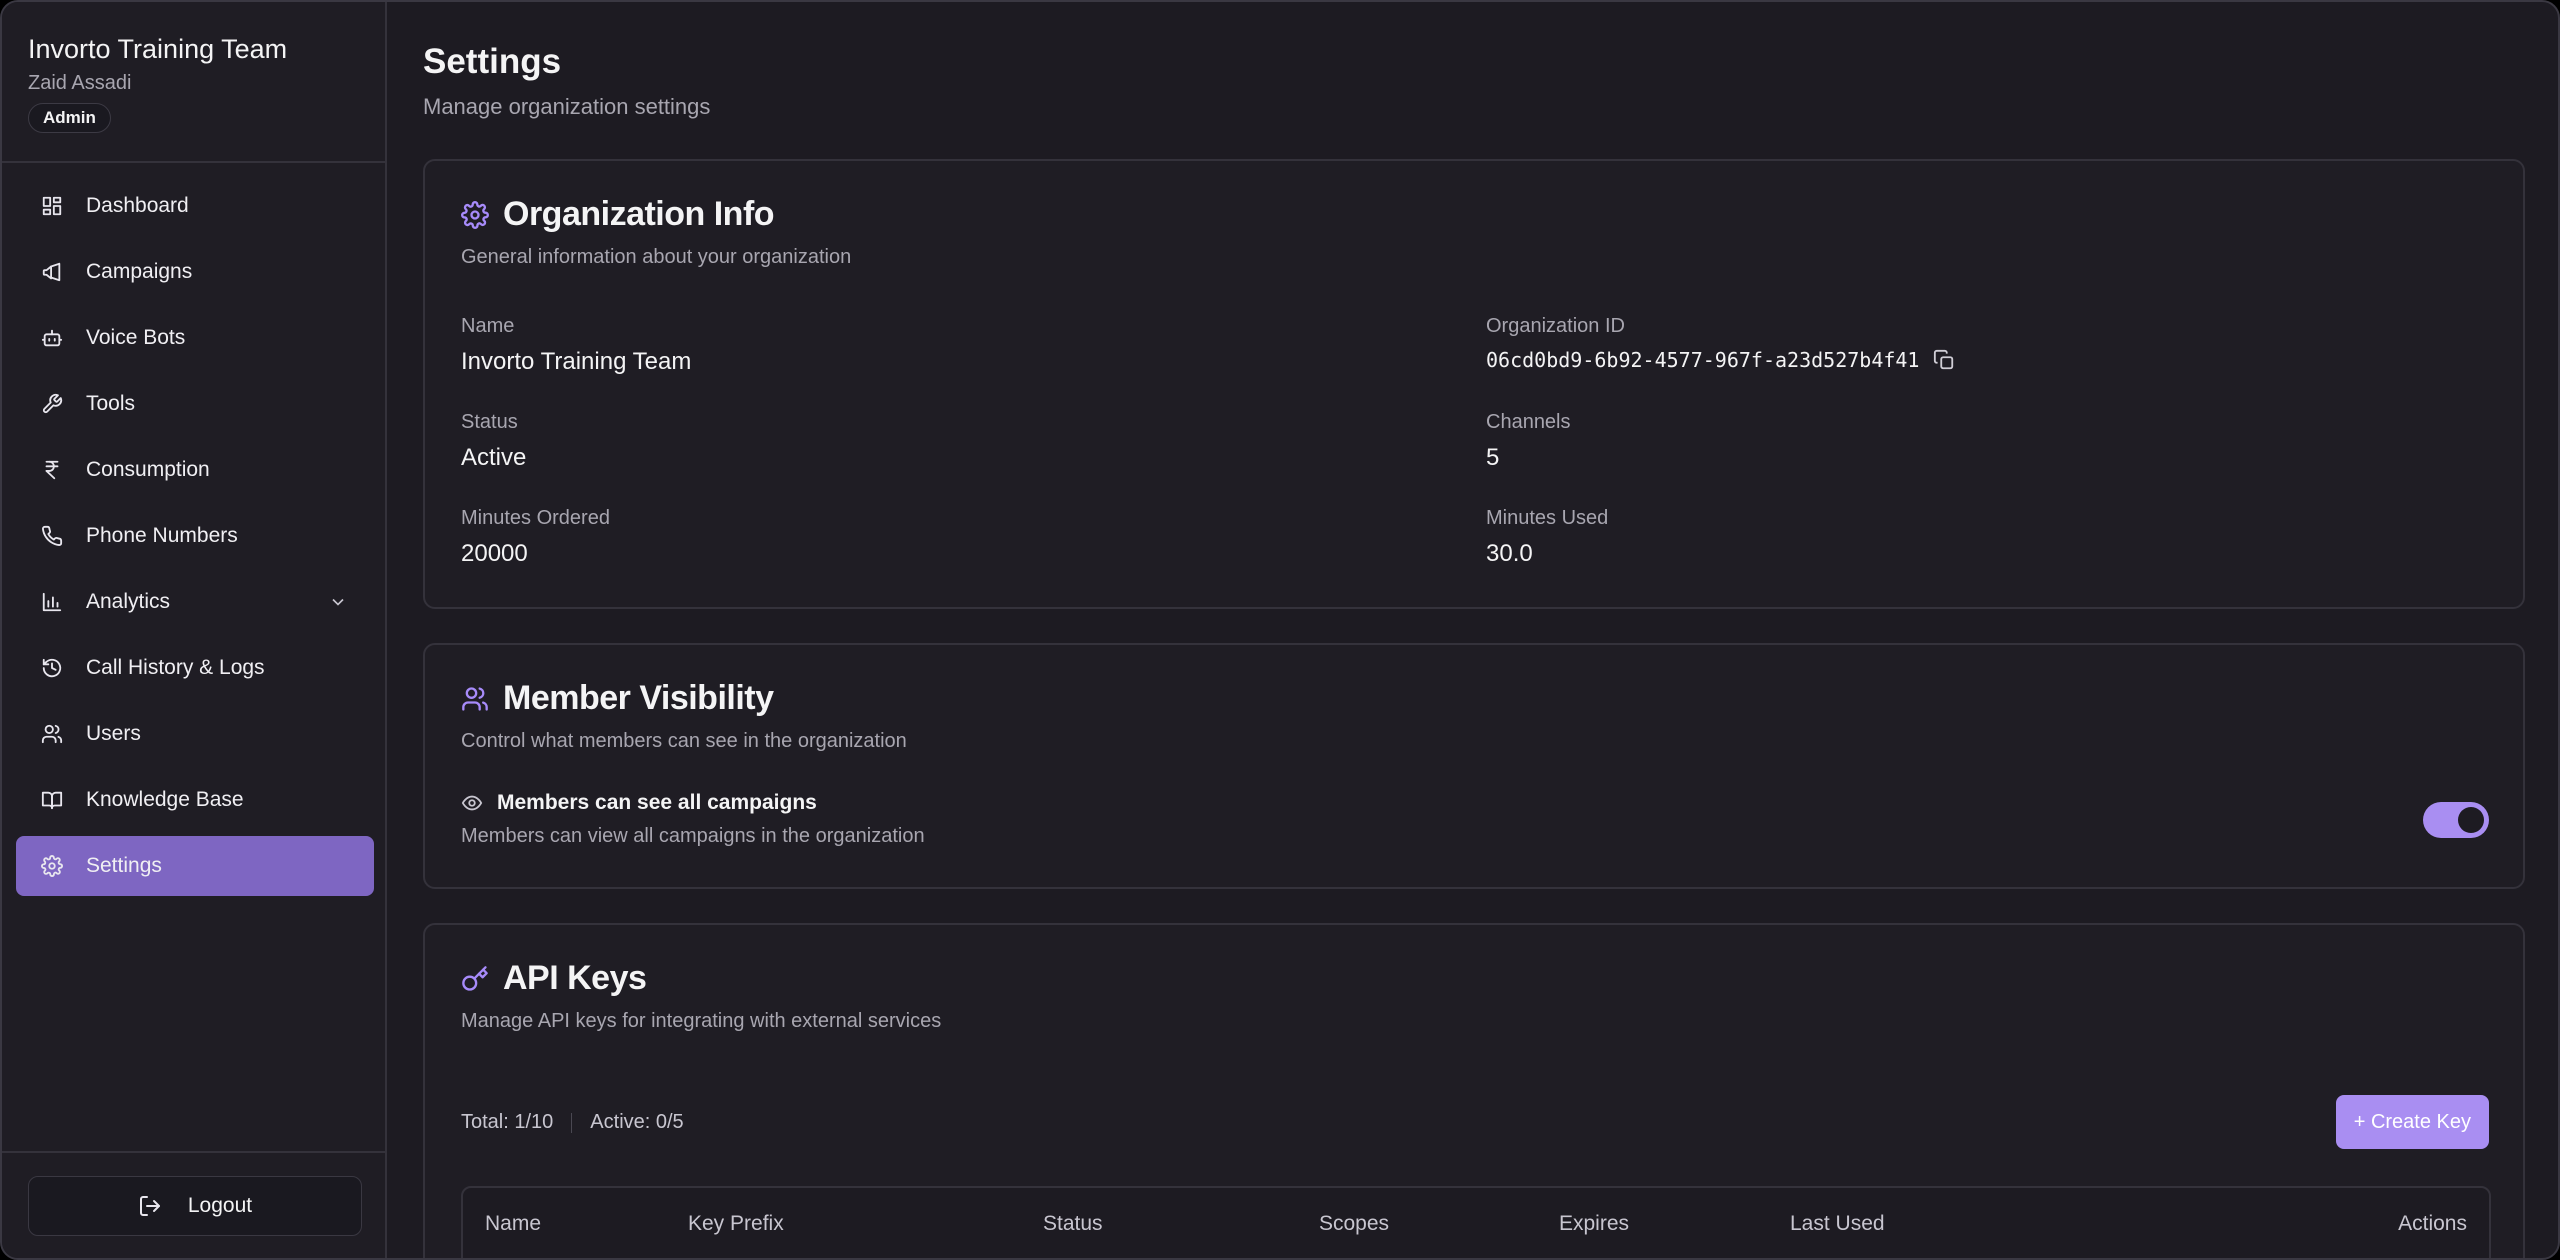 This screenshot has width=2560, height=1260. What do you see at coordinates (1594, 1224) in the screenshot?
I see `column-header-expires: Expires` at bounding box center [1594, 1224].